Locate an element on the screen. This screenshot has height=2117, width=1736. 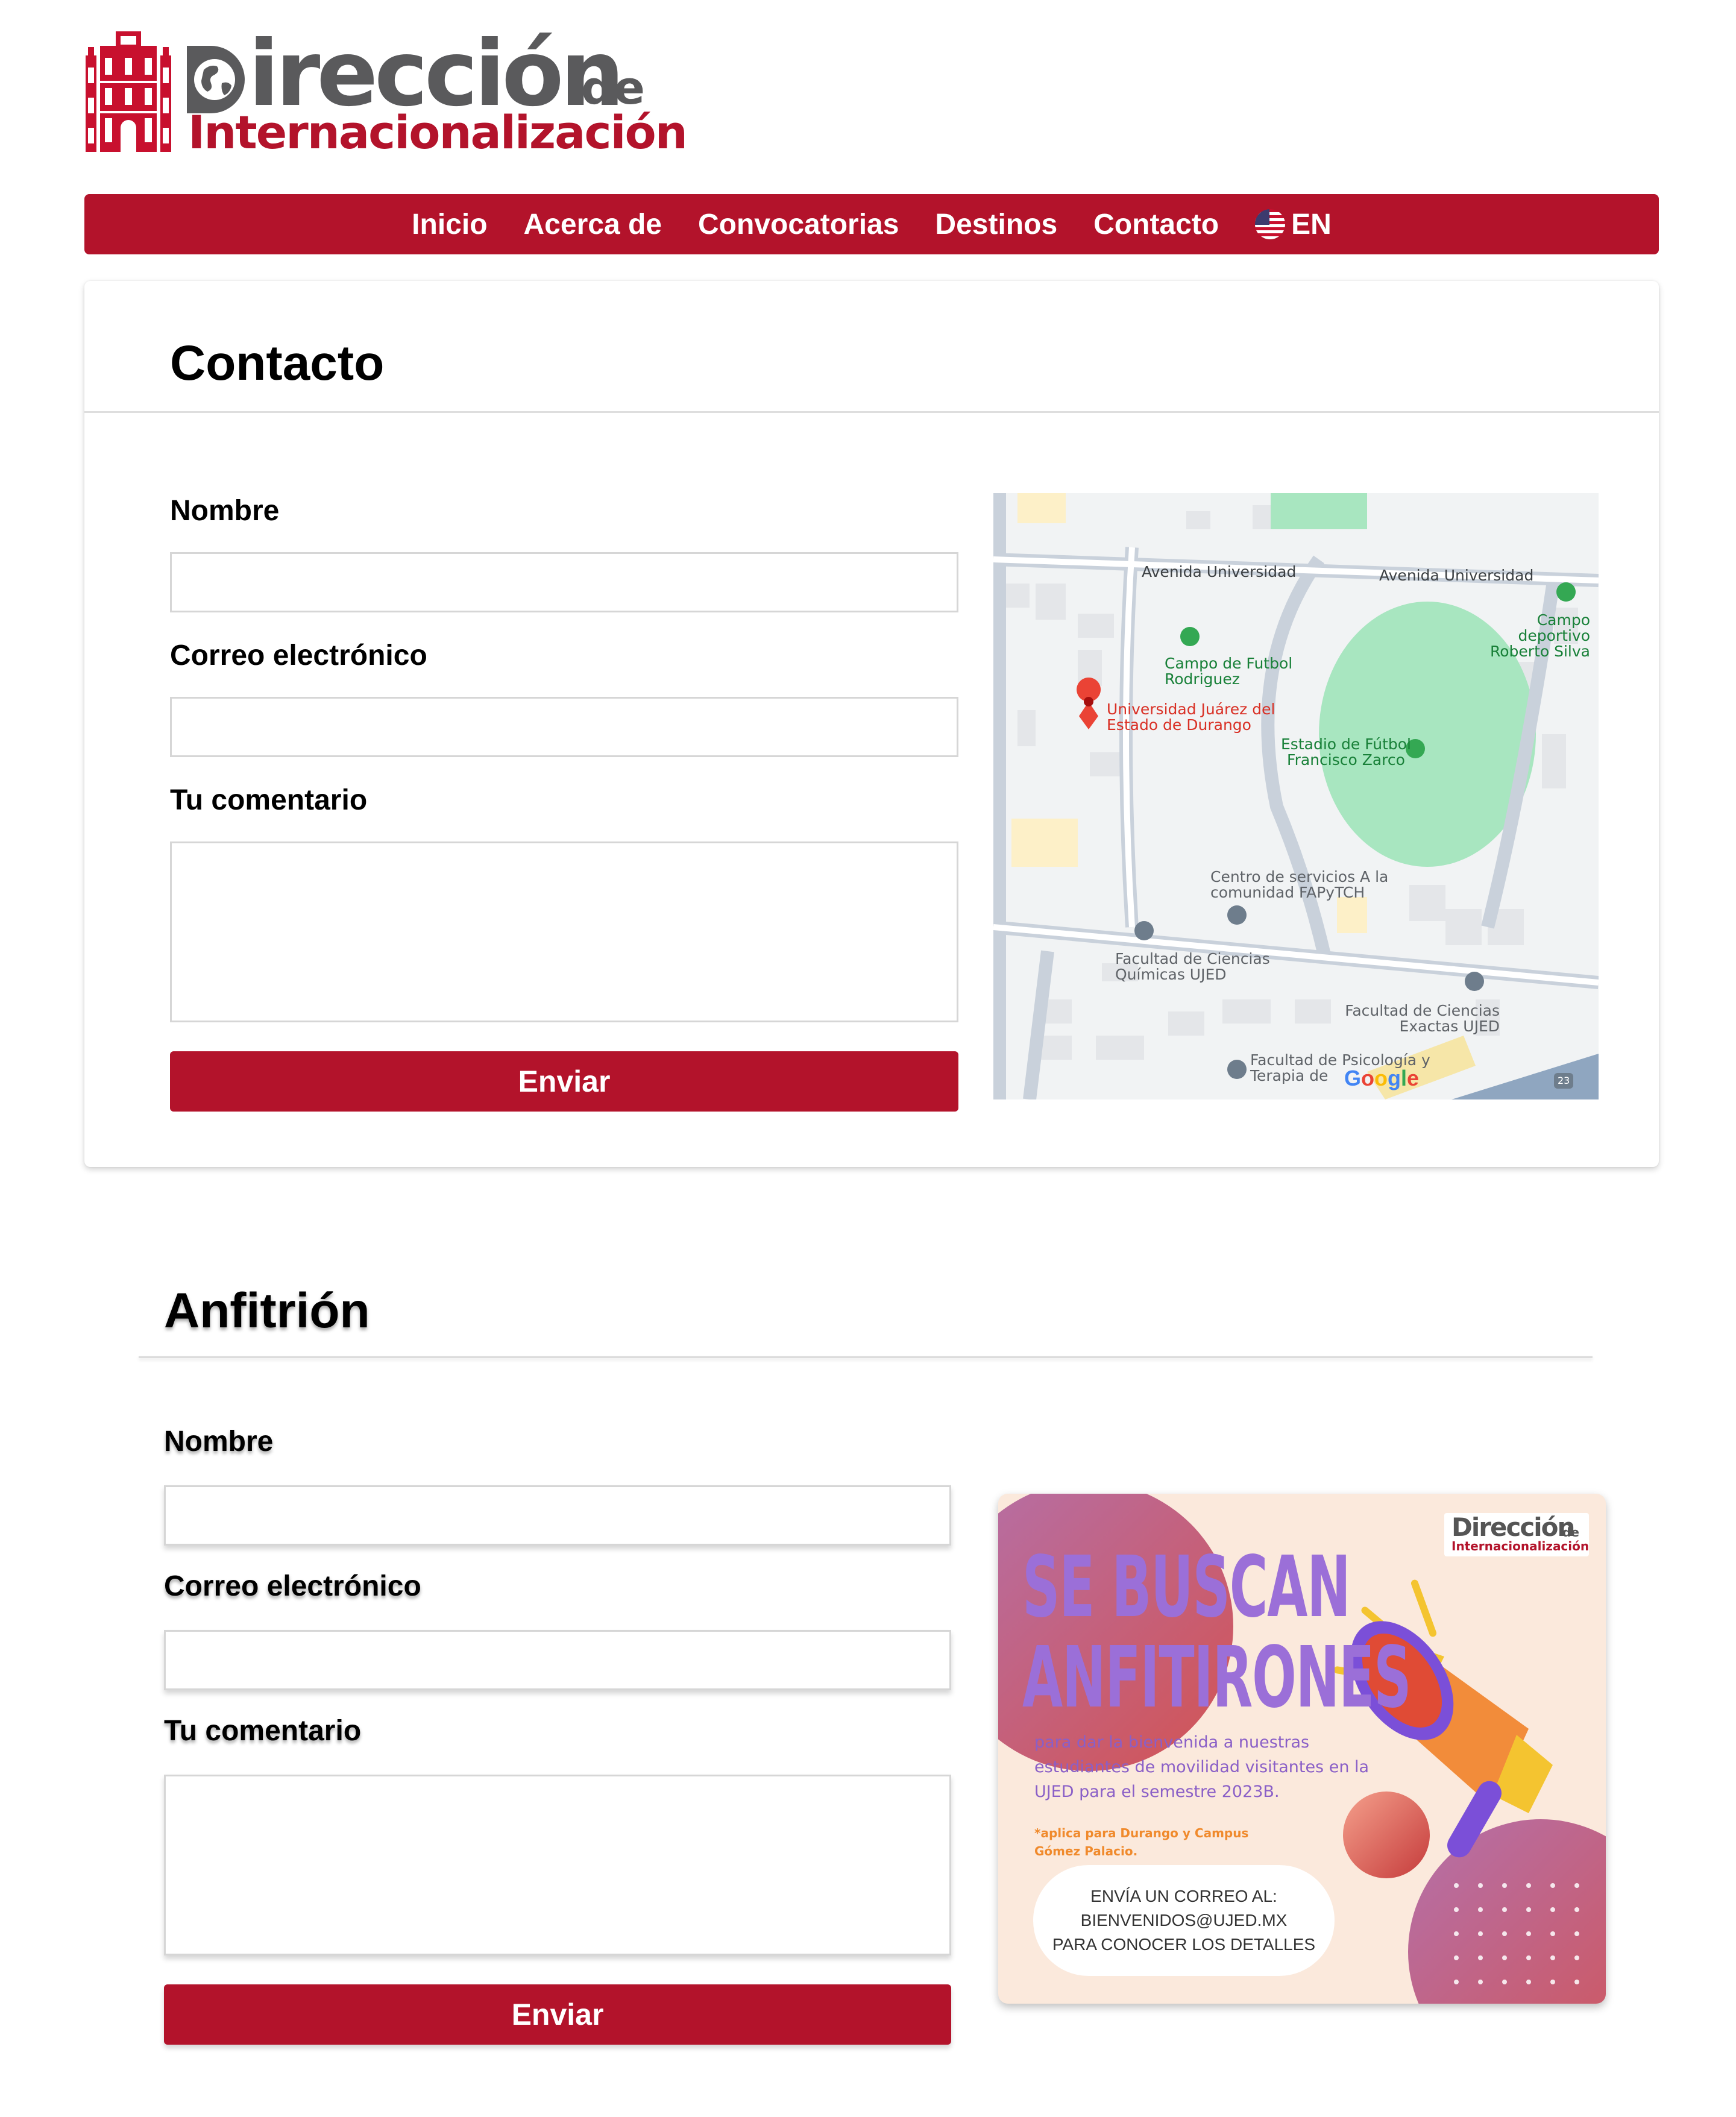
language-label: EN is located at coordinates (1311, 224).